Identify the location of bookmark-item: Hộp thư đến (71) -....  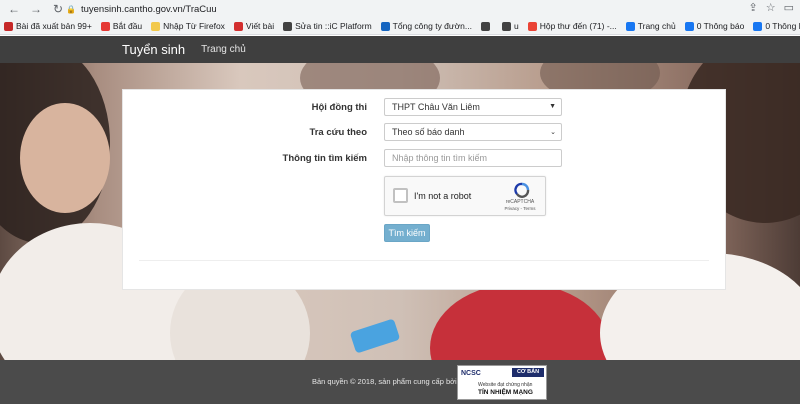
(572, 26).